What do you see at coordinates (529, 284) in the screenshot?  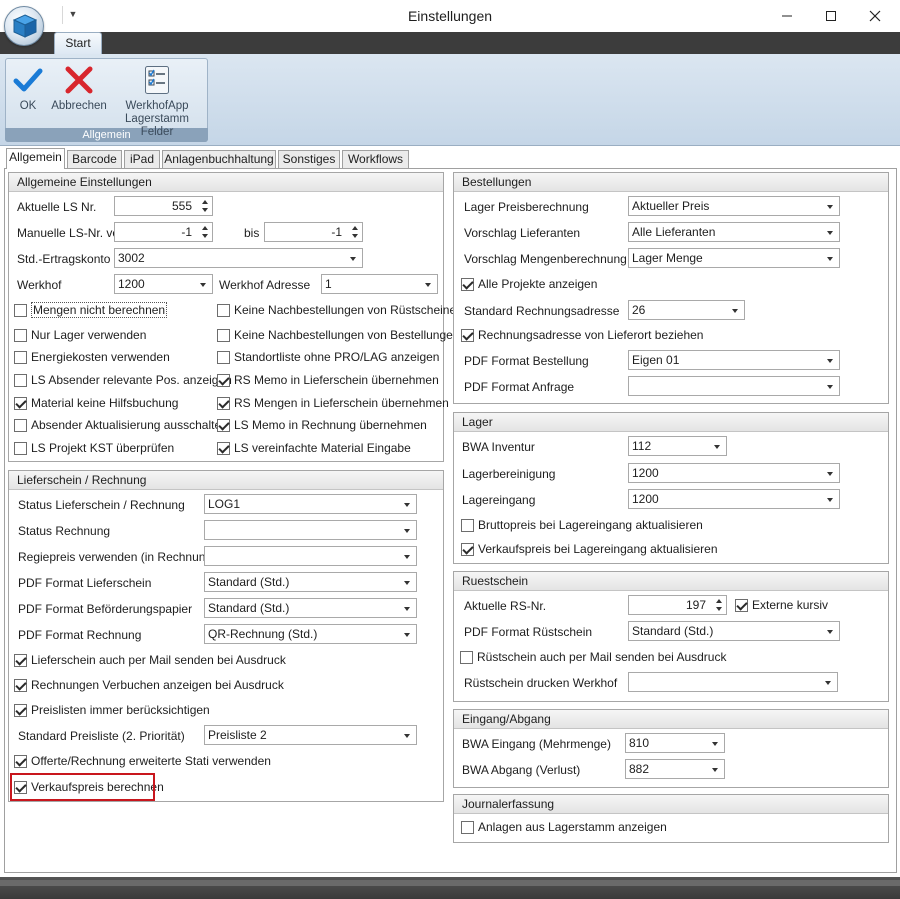 I see `check-all-projects: Alle Projekte anzeigen` at bounding box center [529, 284].